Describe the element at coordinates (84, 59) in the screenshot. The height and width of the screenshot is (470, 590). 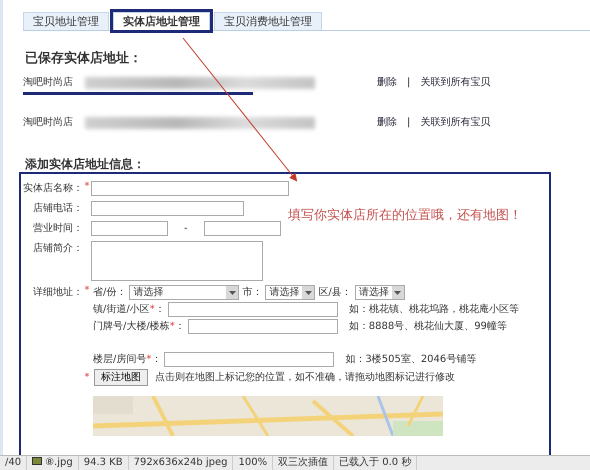
I see `section-title: 已保存实体店地址：` at that location.